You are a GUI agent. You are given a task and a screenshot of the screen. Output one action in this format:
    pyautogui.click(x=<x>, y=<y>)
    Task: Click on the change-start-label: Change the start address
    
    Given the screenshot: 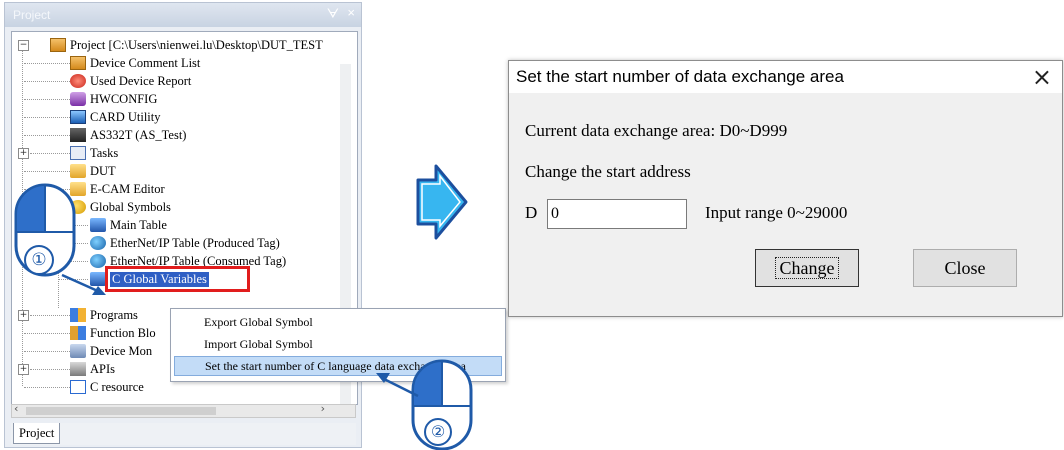 What is the action you would take?
    pyautogui.click(x=608, y=171)
    